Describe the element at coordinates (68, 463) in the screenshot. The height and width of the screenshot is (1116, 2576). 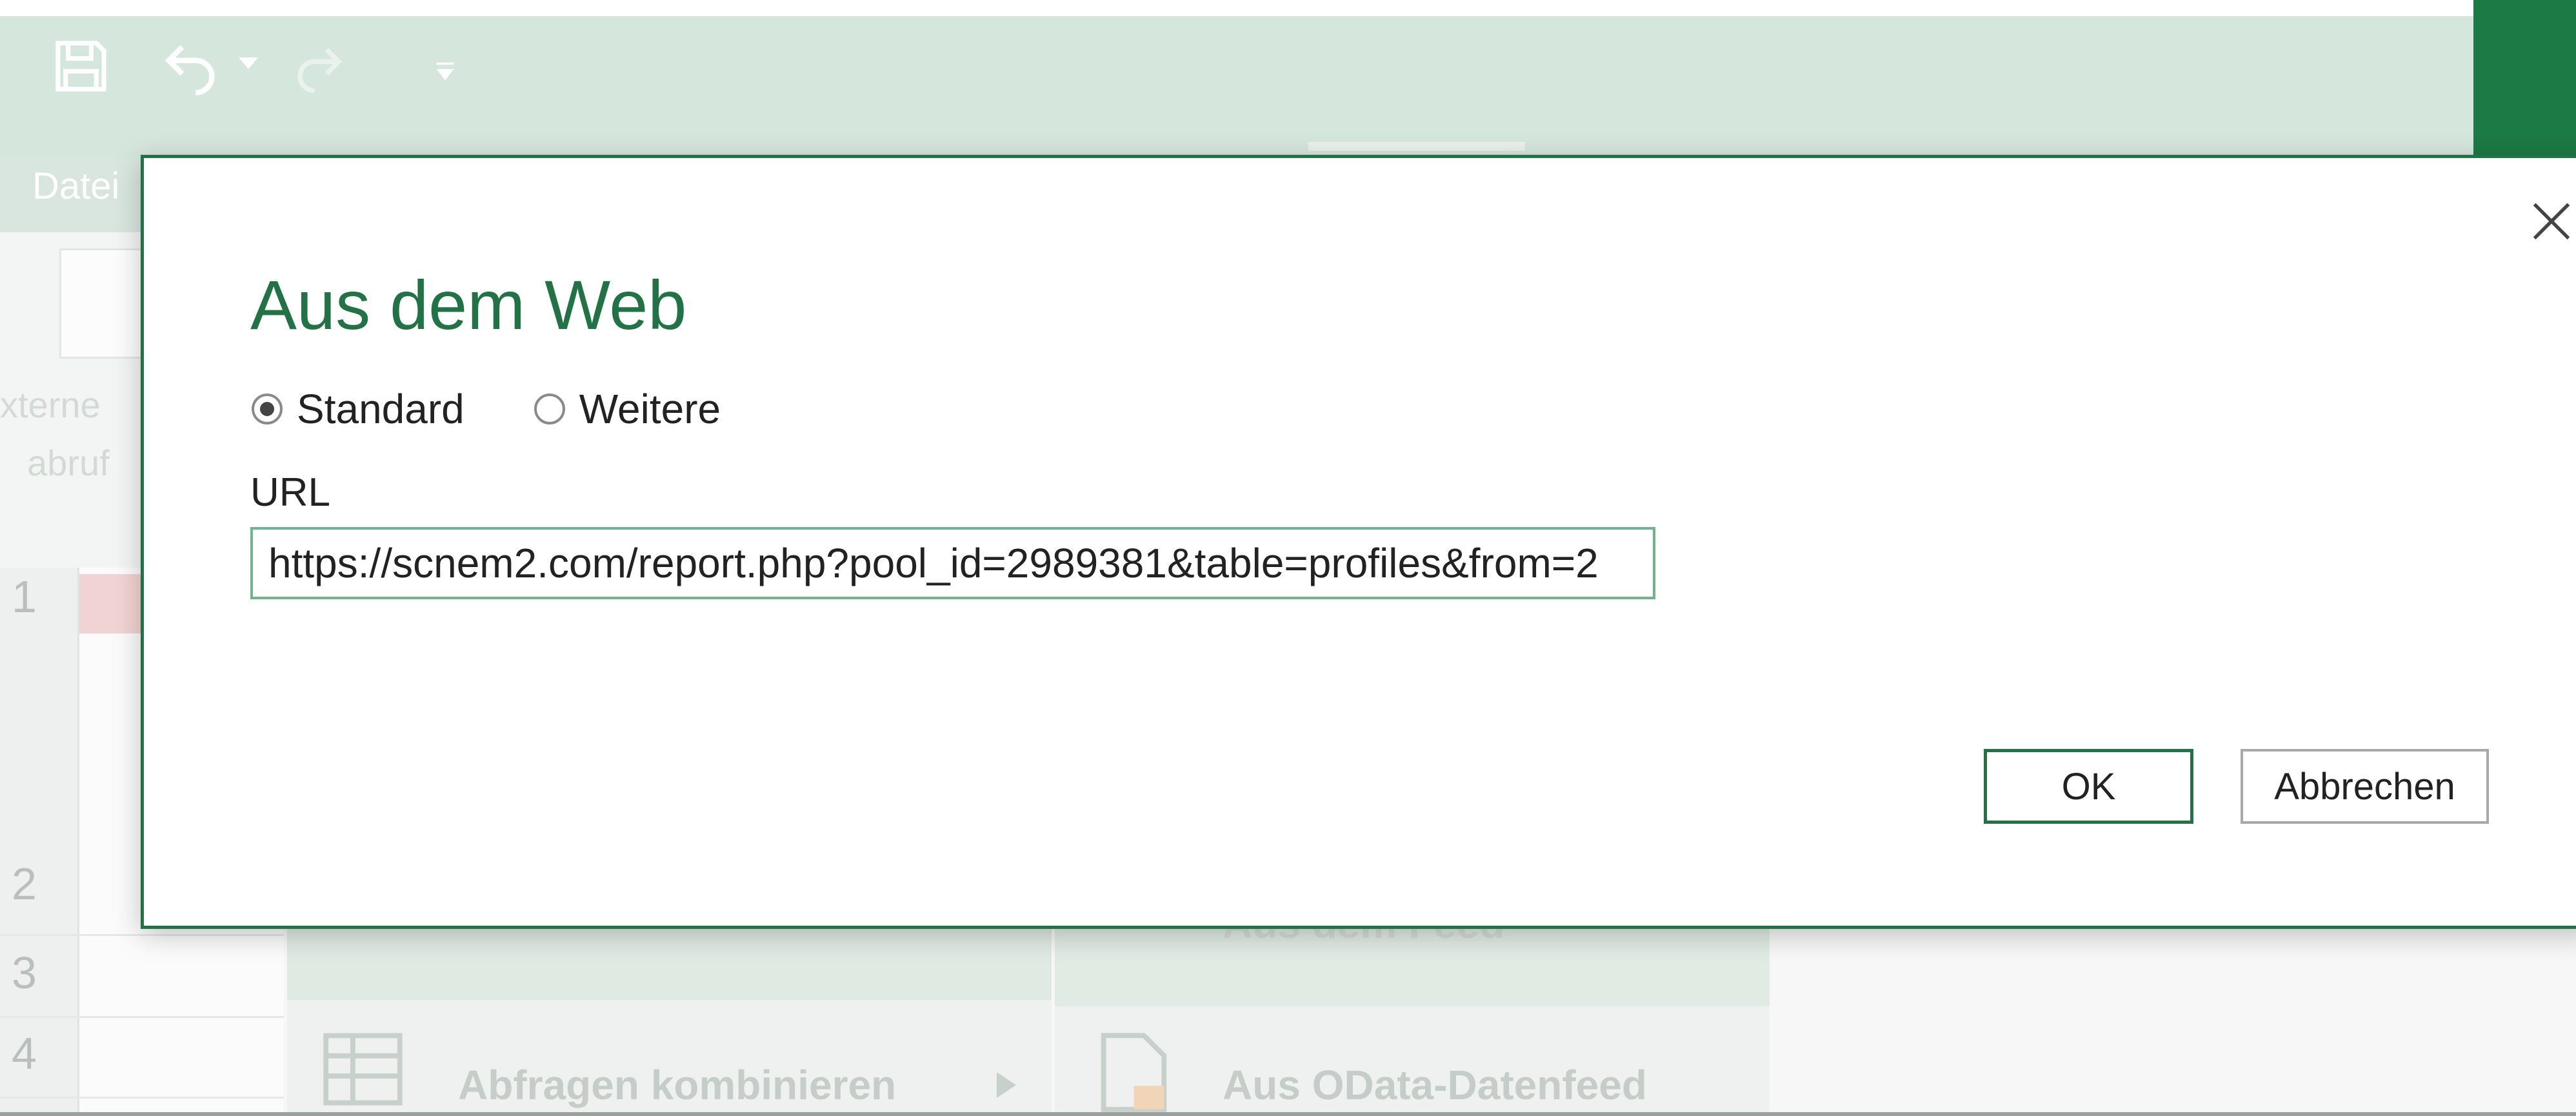
I see `ribbon-label-line2: abruf` at that location.